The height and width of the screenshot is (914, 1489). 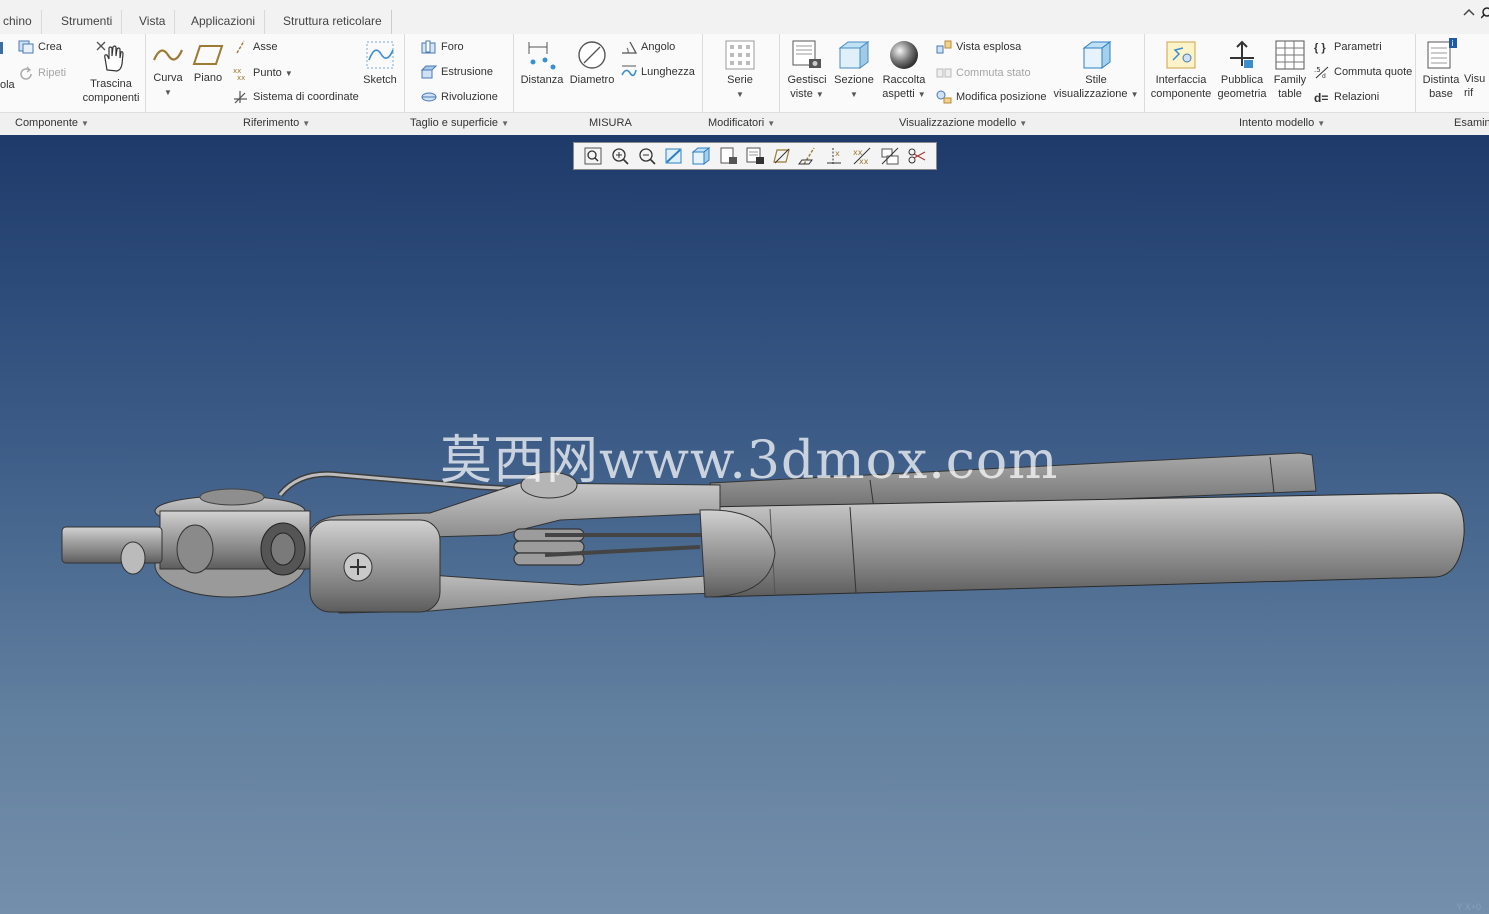 What do you see at coordinates (898, 94) in the screenshot?
I see `raccolta-label-2: aspetti` at bounding box center [898, 94].